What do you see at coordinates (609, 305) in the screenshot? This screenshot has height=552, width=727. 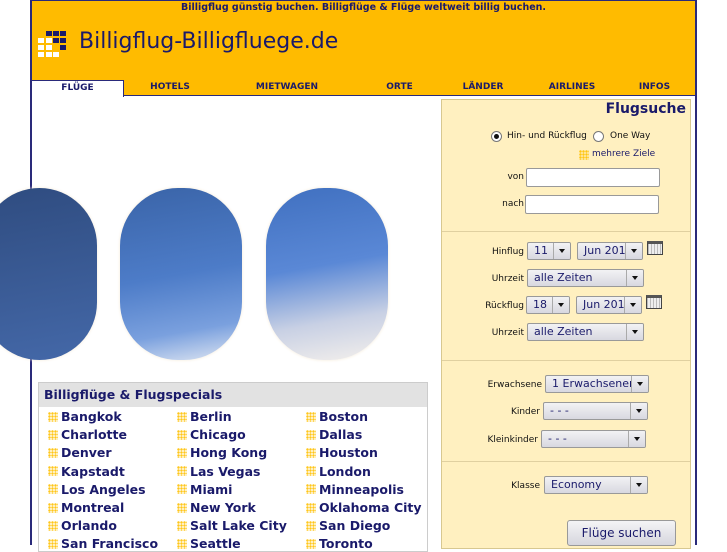 I see `return-month-select: Jun 201` at bounding box center [609, 305].